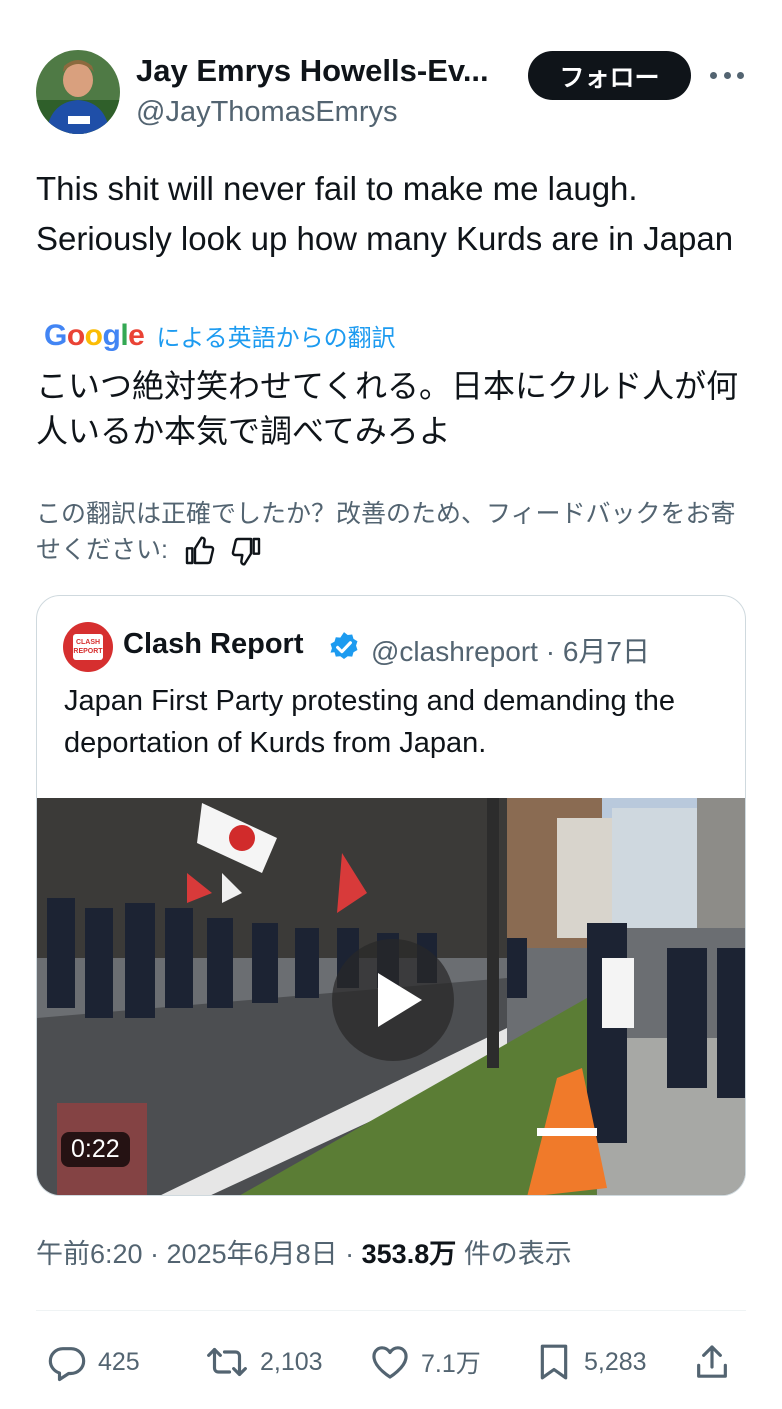 Image resolution: width=782 pixels, height=1409 pixels. I want to click on bookmark-count: 5,283, so click(615, 1361).